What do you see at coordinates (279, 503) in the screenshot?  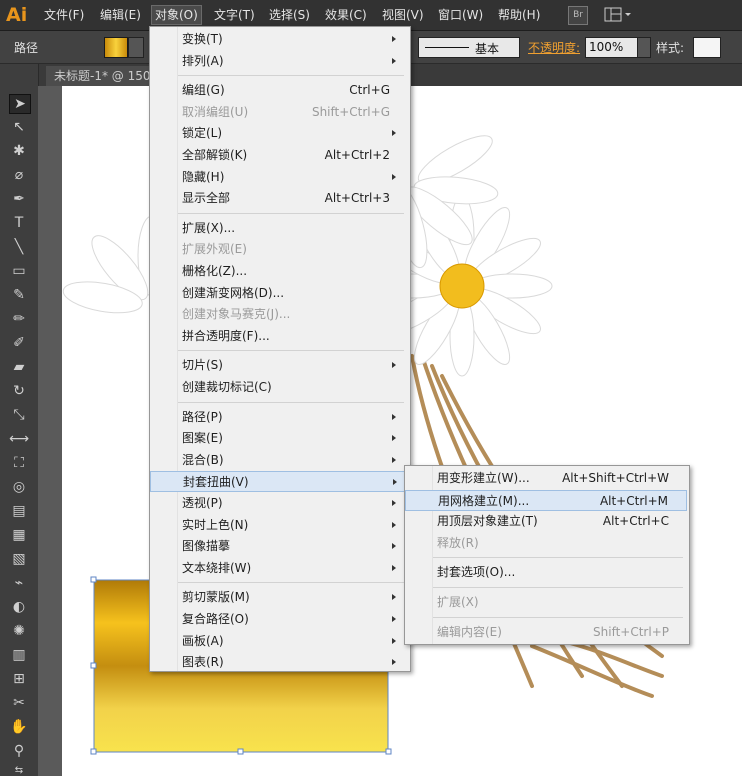 I see `object-menu-item: 透视(P)` at bounding box center [279, 503].